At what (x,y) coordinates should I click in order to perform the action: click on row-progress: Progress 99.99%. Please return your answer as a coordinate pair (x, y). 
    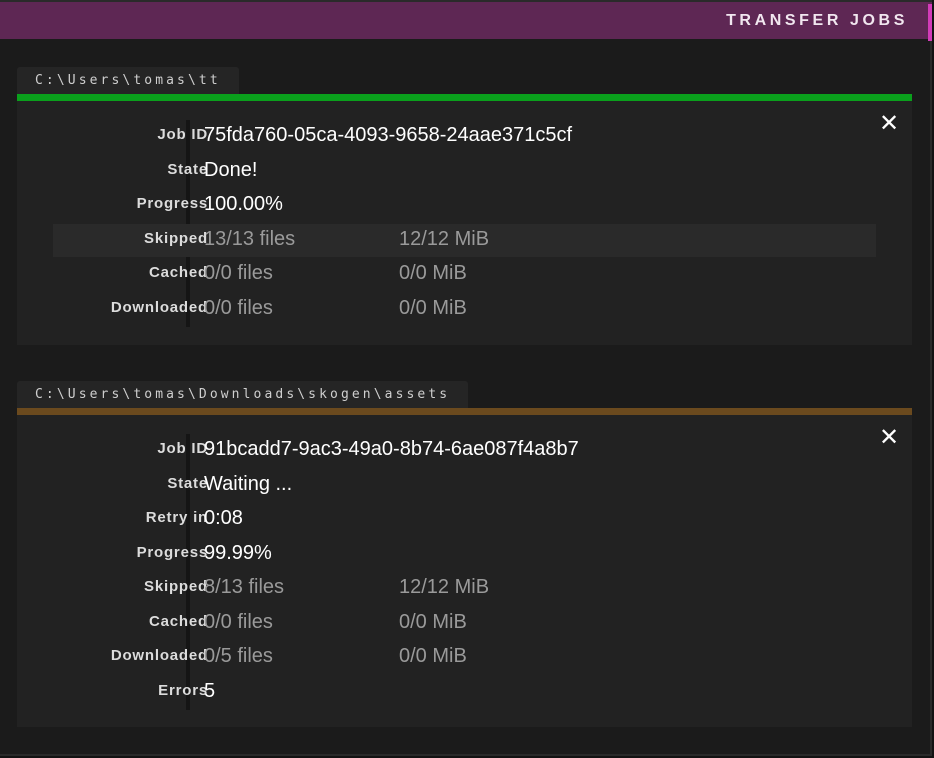
    Looking at the image, I should click on (464, 554).